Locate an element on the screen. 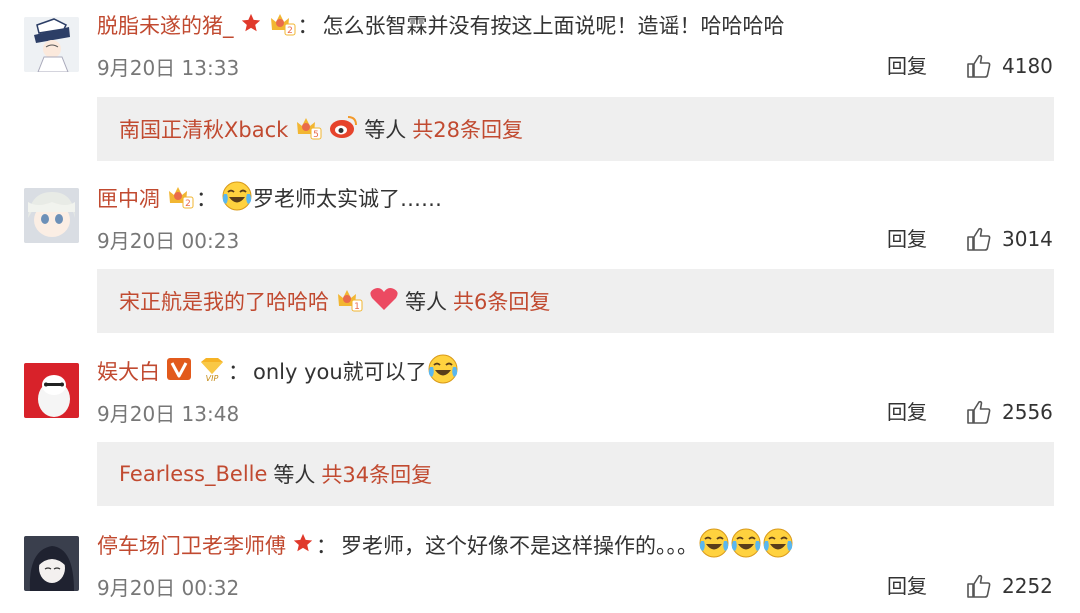  like-button: 4180 is located at coordinates (1009, 66).